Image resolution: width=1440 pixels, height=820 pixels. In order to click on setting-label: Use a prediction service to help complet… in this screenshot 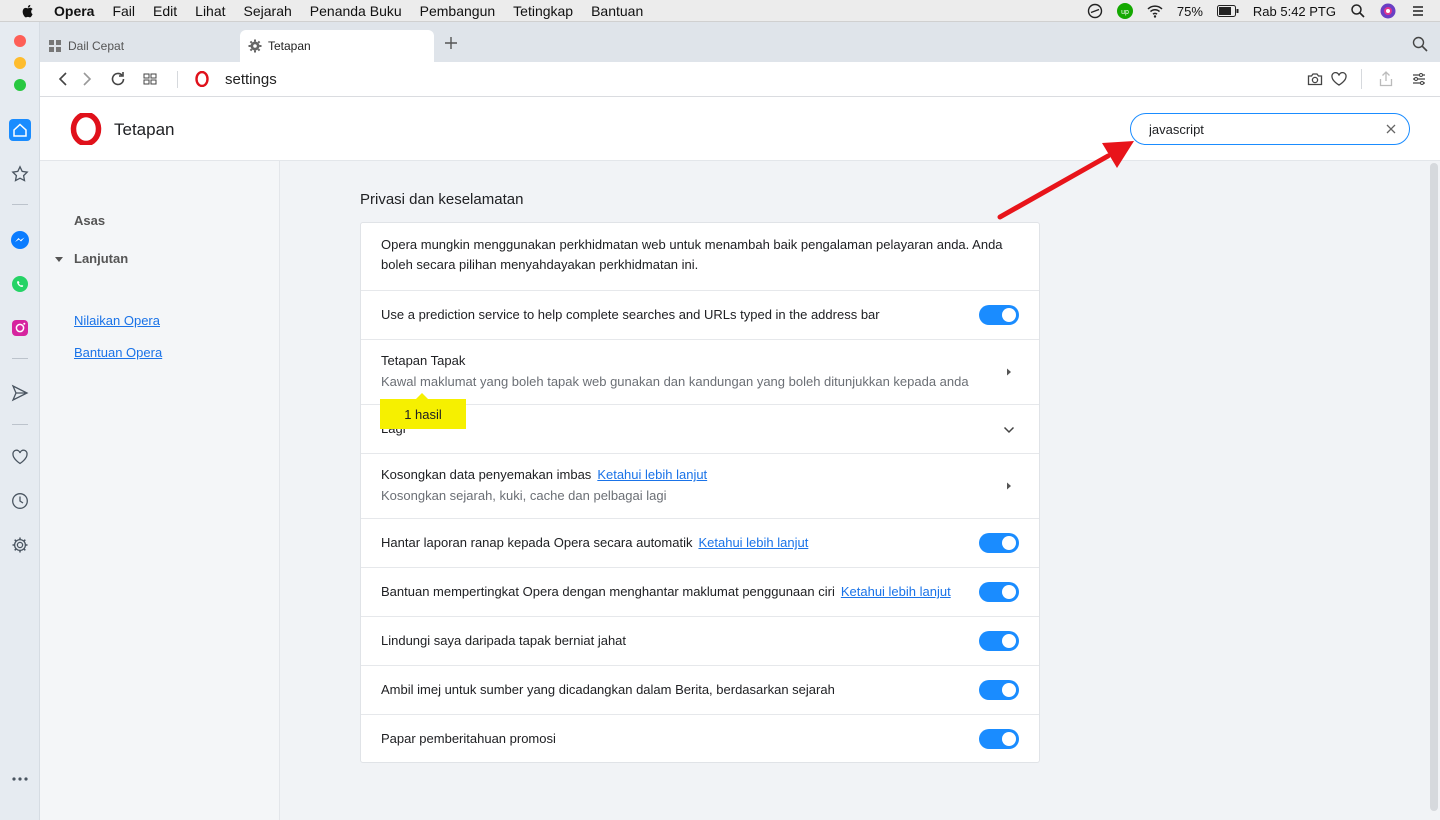, I will do `click(630, 314)`.